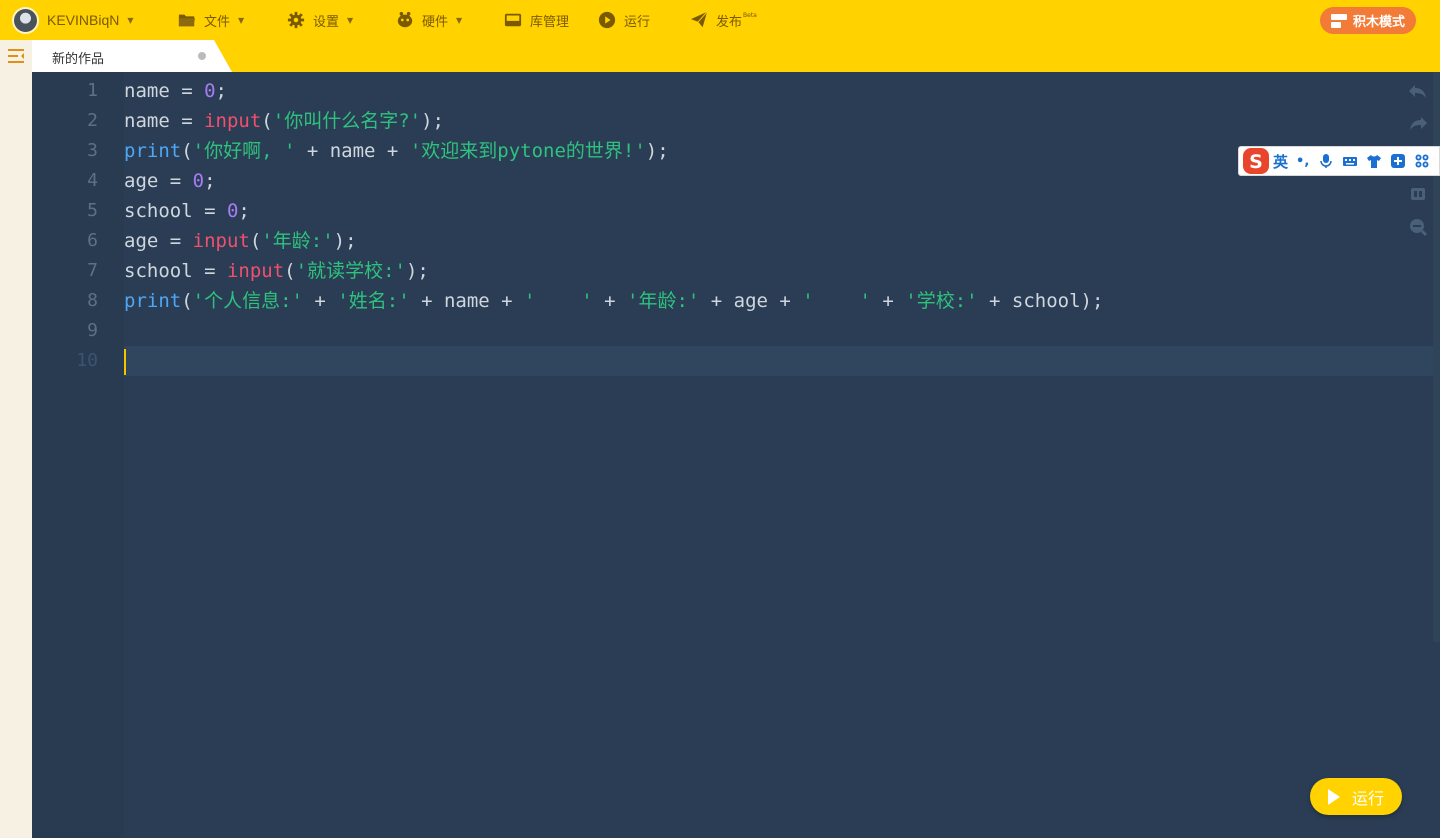  What do you see at coordinates (536, 20) in the screenshot?
I see `menu-library: 库管理` at bounding box center [536, 20].